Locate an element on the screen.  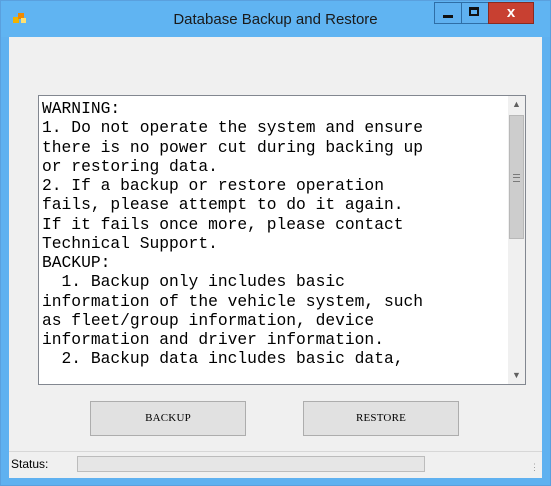
minimize-icon is located at coordinates (448, 16).